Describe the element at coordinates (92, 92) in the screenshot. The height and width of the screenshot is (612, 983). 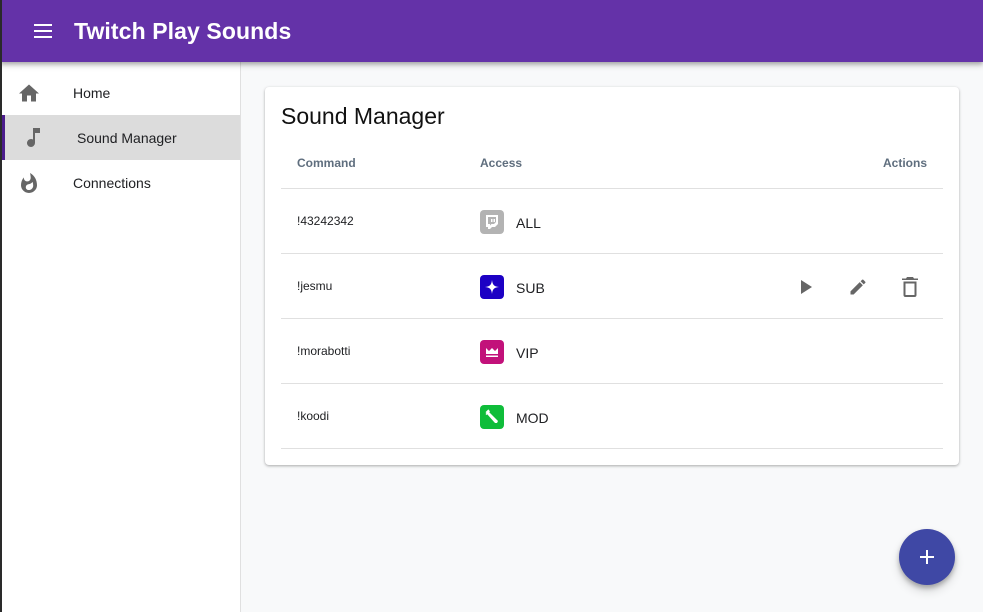
I see `sidebar-item-label: Home` at that location.